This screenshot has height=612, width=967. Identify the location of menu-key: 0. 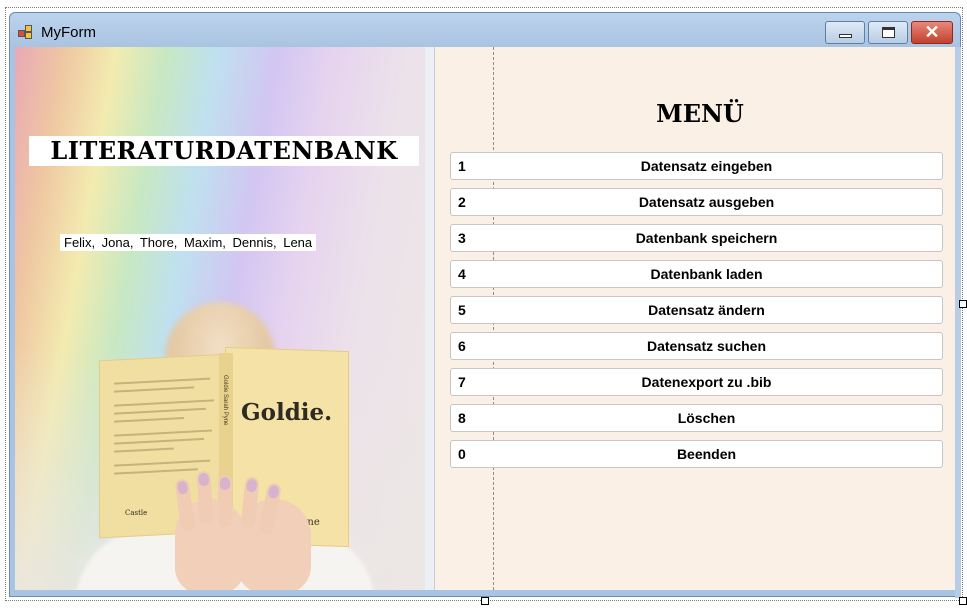
(462, 454).